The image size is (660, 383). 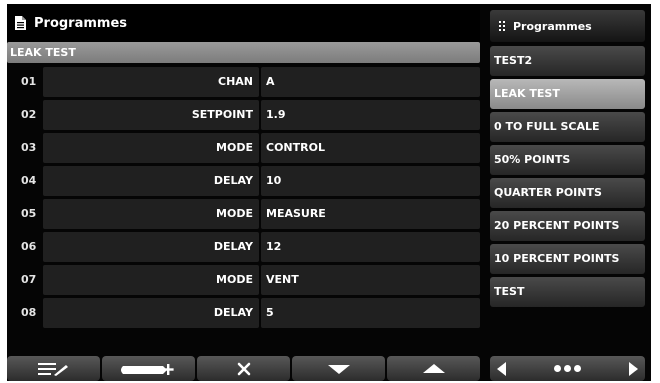 I want to click on step-number: 04, so click(x=29, y=180).